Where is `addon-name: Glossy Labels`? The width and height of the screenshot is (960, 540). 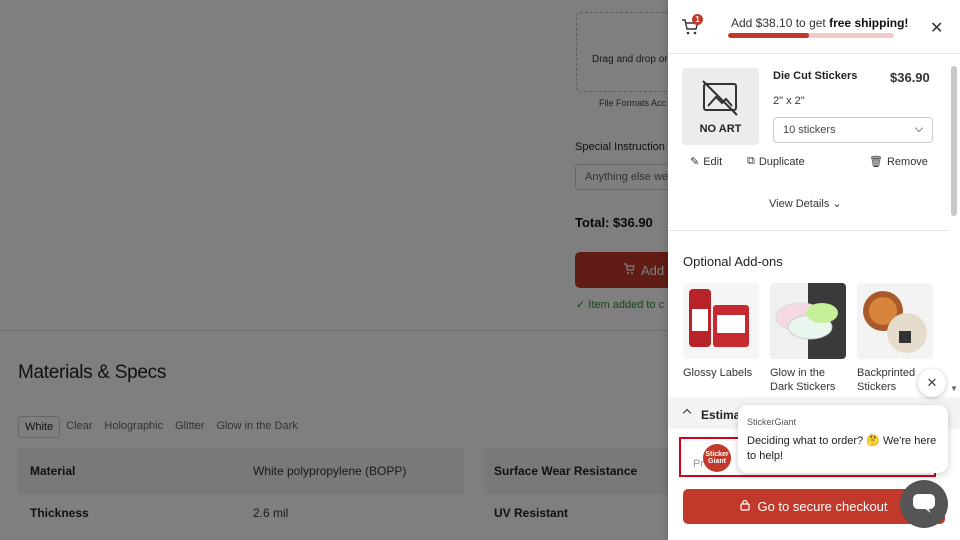
addon-name: Glossy Labels is located at coordinates (717, 373).